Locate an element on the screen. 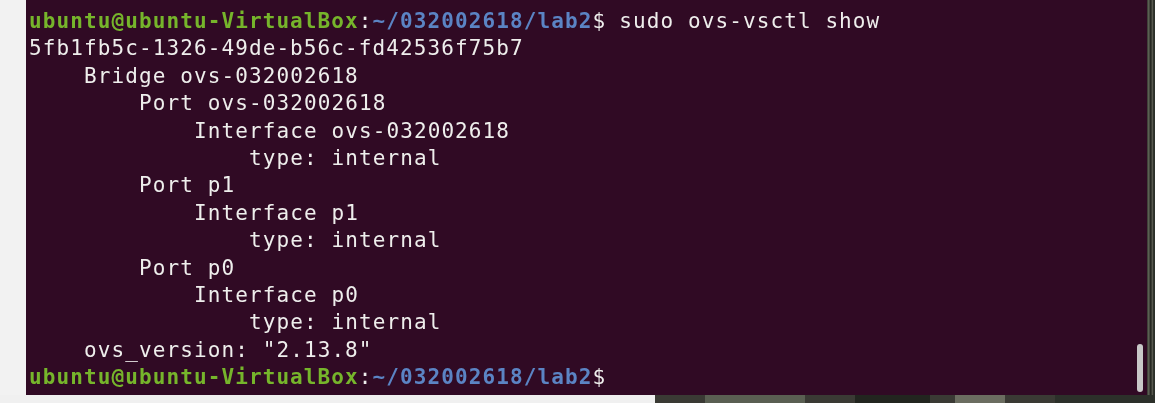 This screenshot has height=403, width=1155. command-text: sudo ovs-vsctl show is located at coordinates (750, 21).